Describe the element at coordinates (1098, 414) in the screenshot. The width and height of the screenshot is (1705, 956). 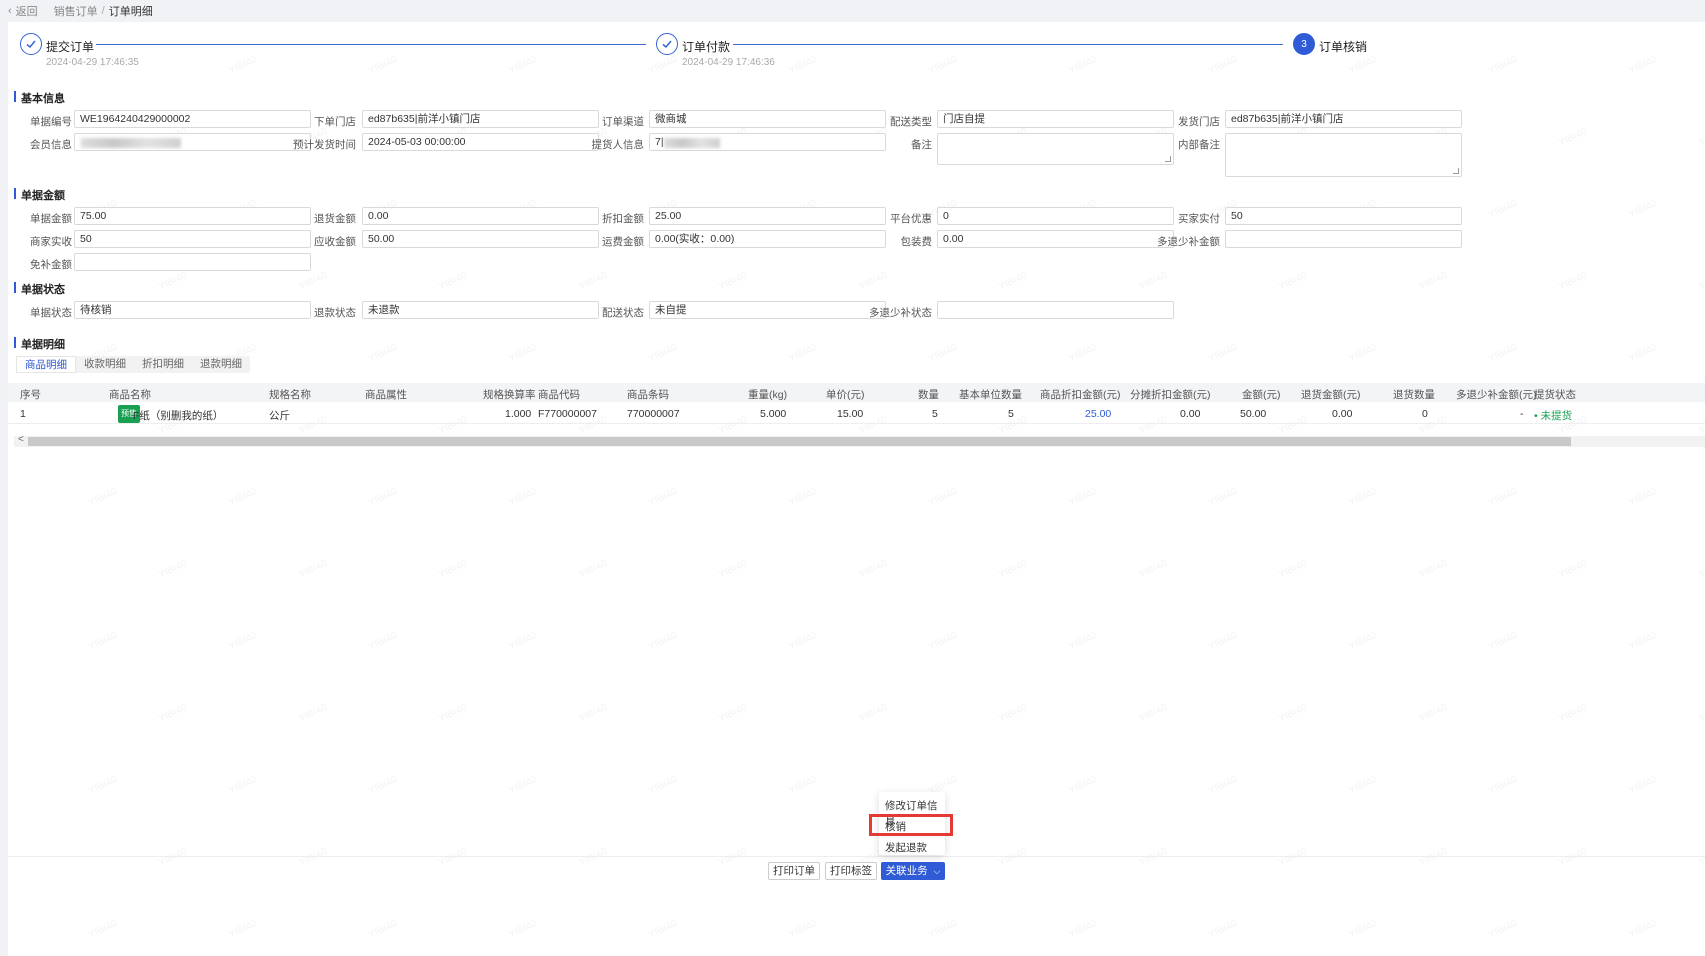
I see `cell-goods-discount-link: 25.00` at that location.